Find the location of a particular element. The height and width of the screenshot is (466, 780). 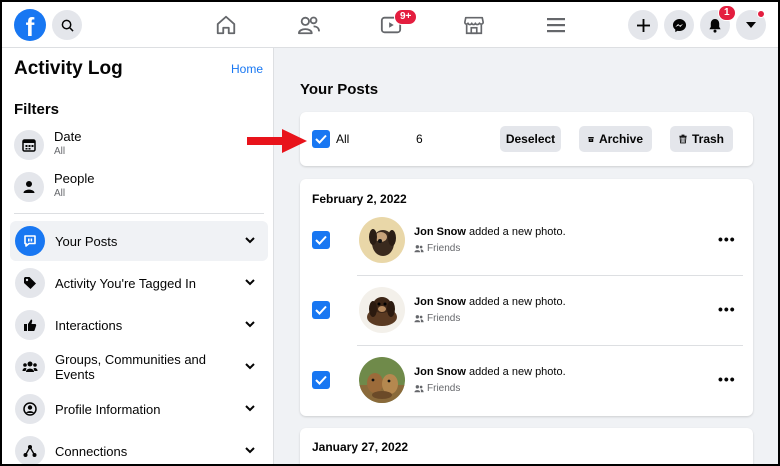

tag-icon is located at coordinates (30, 283).